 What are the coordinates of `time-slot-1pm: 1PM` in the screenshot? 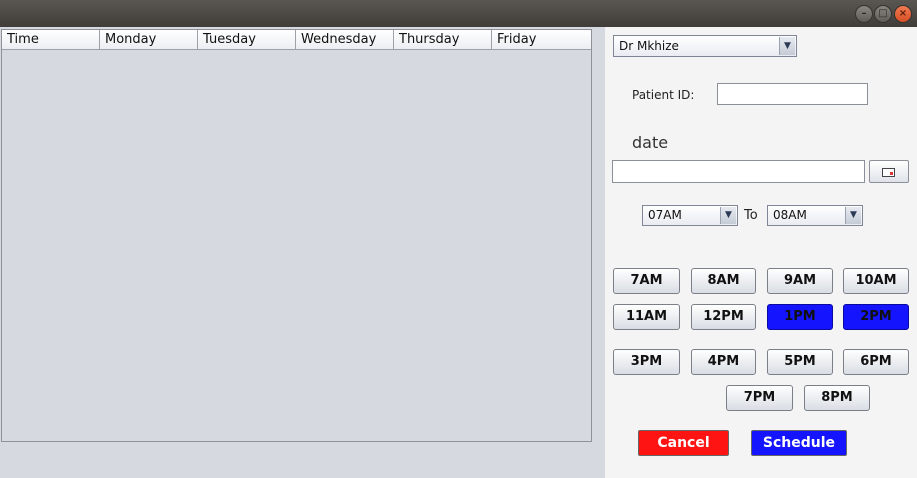 It's located at (800, 317).